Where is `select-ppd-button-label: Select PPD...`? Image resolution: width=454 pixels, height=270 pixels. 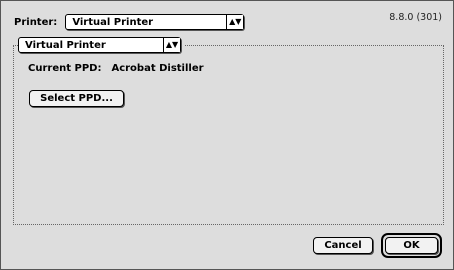 select-ppd-button-label: Select PPD... is located at coordinates (76, 98).